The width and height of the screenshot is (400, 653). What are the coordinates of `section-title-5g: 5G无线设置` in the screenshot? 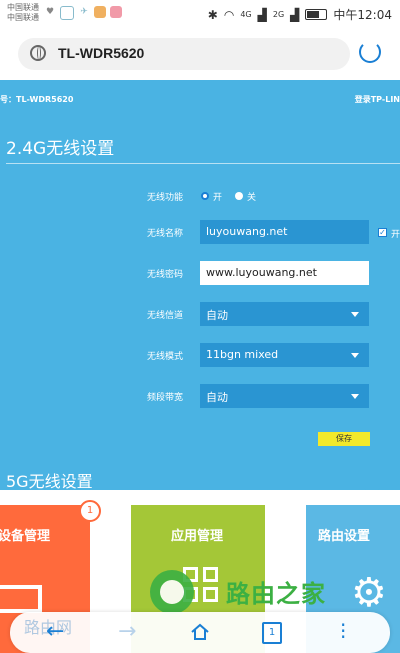 It's located at (49, 481).